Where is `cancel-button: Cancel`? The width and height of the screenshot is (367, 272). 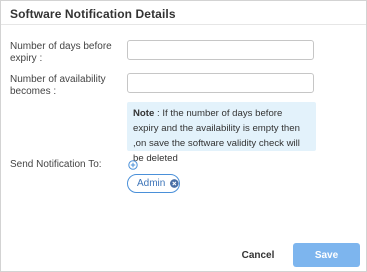
cancel-button: Cancel is located at coordinates (258, 255).